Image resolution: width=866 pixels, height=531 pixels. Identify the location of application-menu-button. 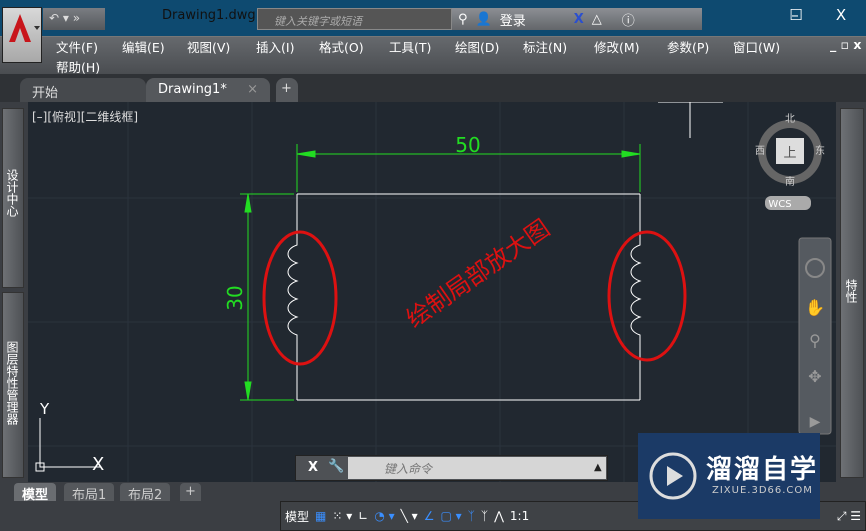
(22, 35).